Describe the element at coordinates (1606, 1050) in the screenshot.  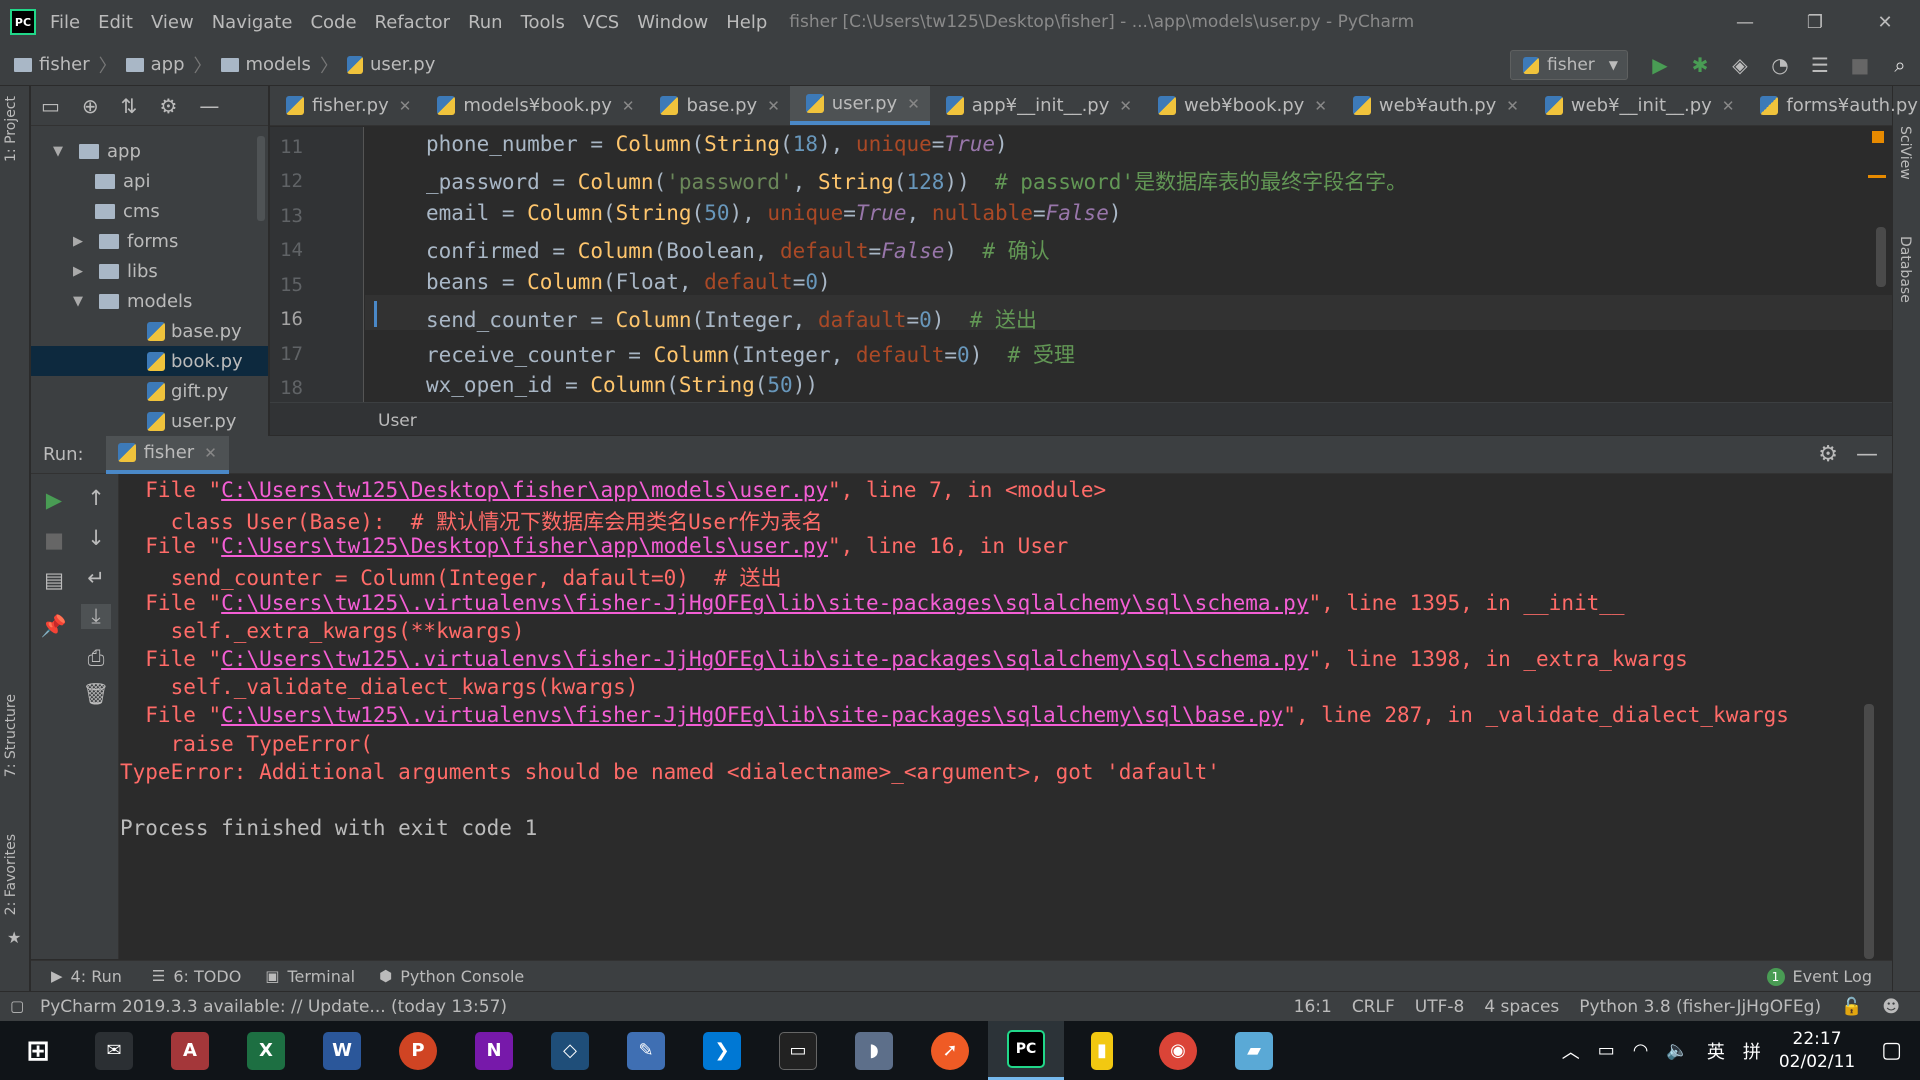
I see `battery-icon: ▭` at that location.